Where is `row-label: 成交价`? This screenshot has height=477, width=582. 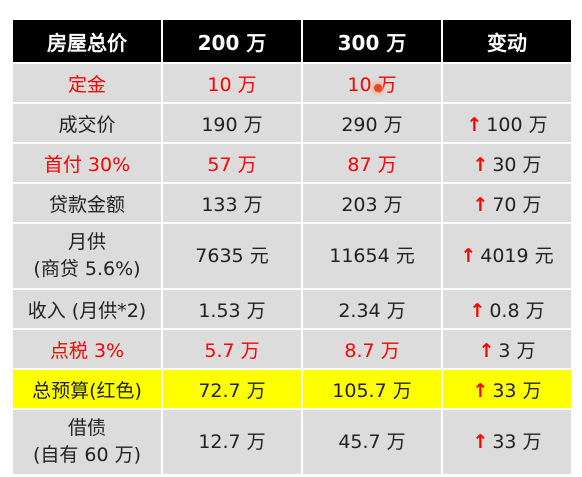 row-label: 成交价 is located at coordinates (87, 123).